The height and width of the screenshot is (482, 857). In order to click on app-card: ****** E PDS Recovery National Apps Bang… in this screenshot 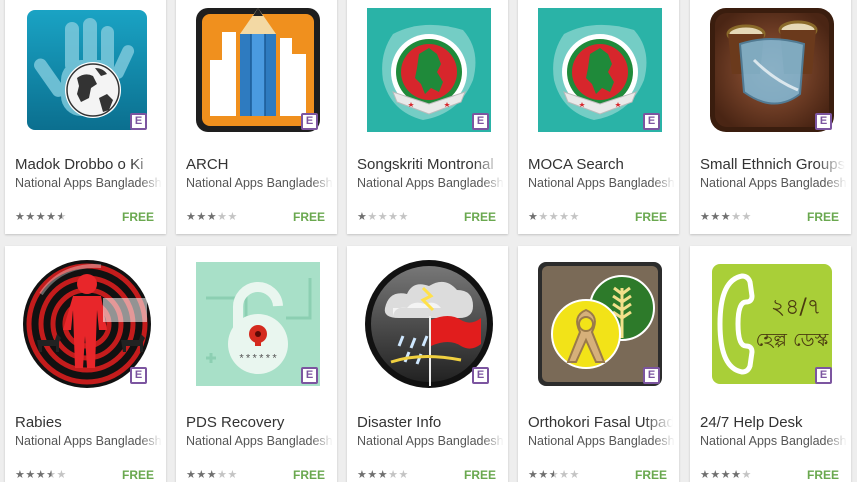, I will do `click(256, 364)`.